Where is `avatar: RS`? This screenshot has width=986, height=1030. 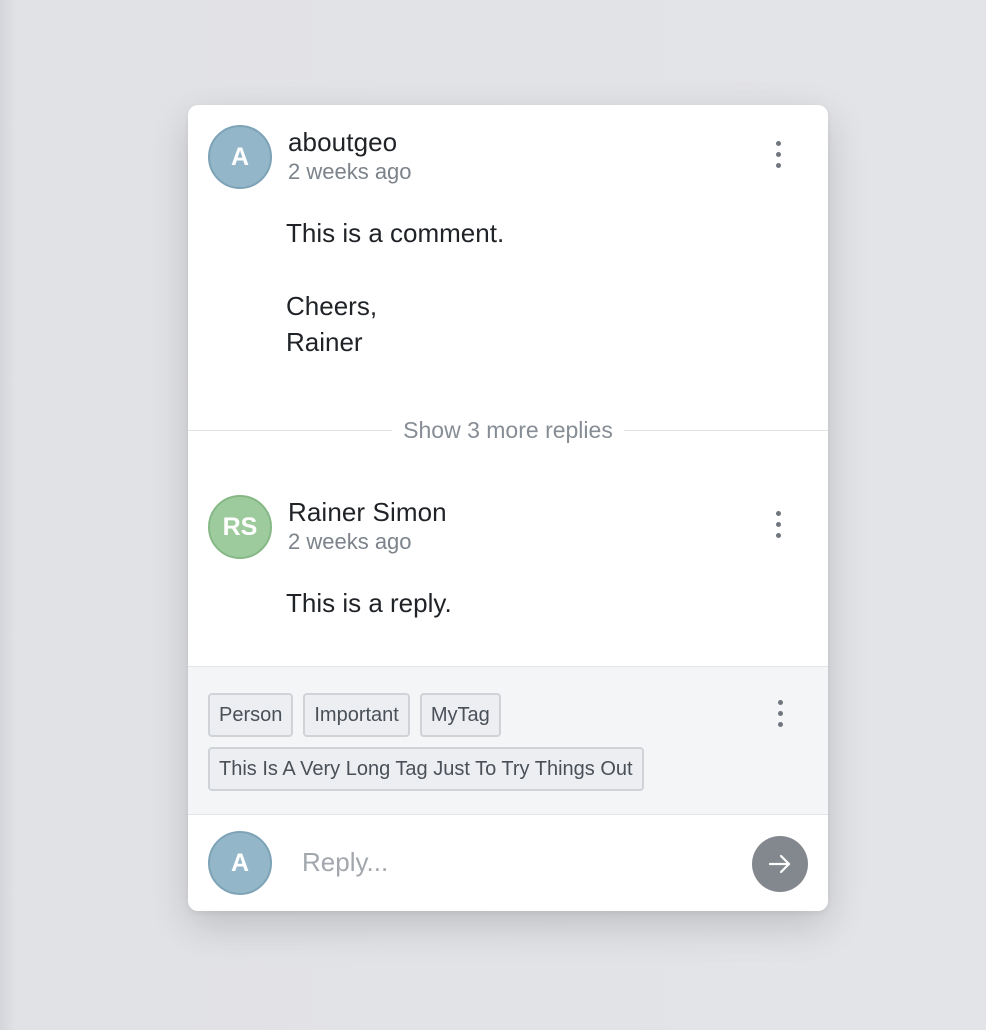 avatar: RS is located at coordinates (240, 527).